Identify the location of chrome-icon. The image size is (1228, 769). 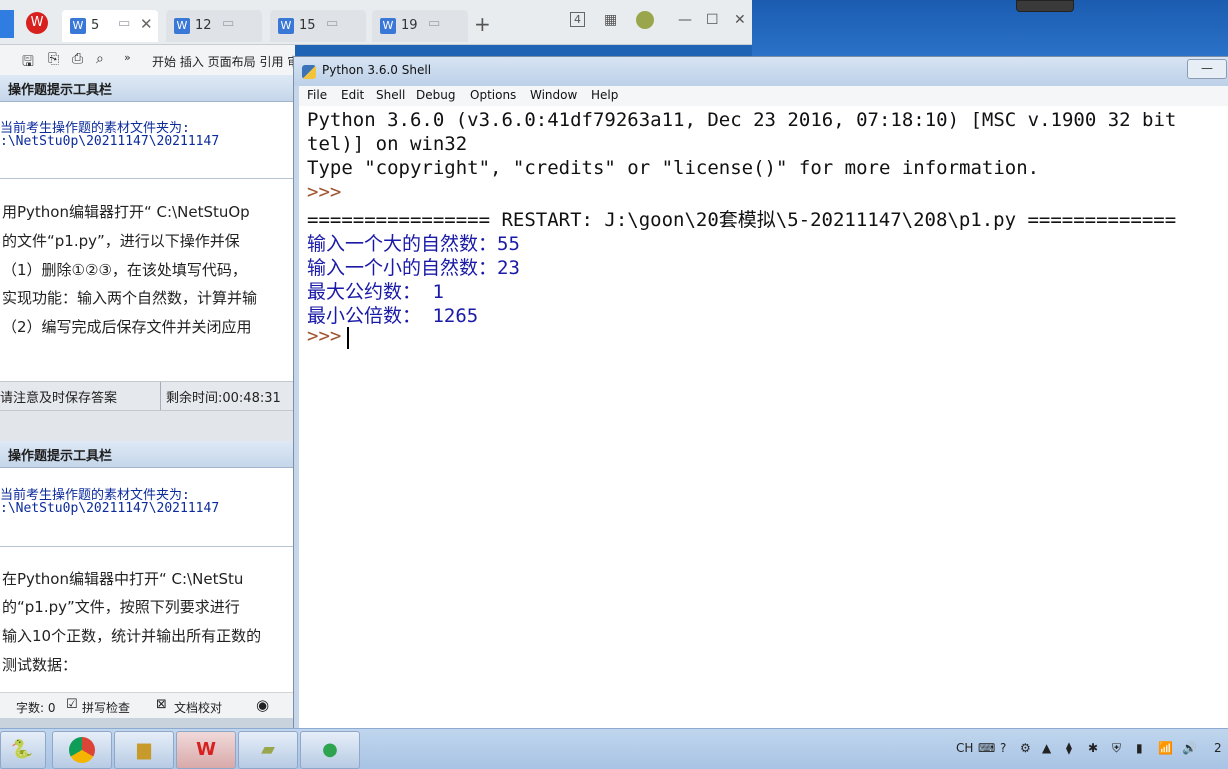
(82, 750).